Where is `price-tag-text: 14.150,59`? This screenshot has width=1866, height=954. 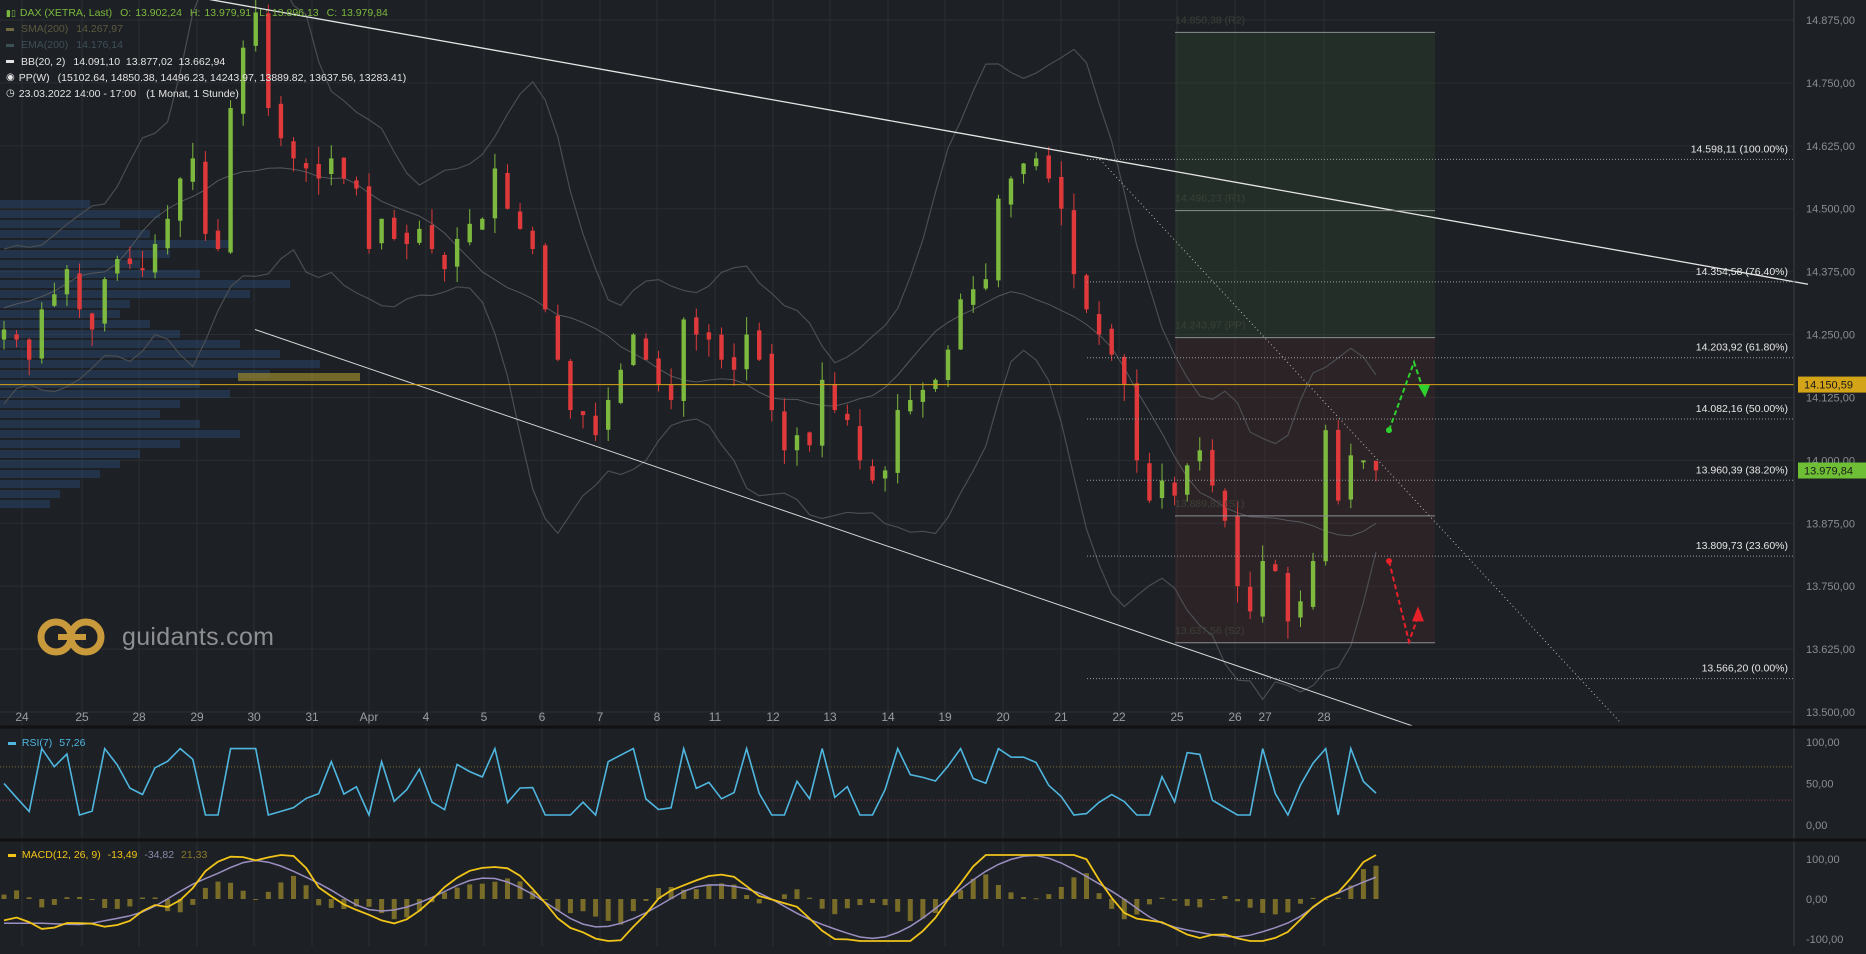 price-tag-text: 14.150,59 is located at coordinates (1828, 386).